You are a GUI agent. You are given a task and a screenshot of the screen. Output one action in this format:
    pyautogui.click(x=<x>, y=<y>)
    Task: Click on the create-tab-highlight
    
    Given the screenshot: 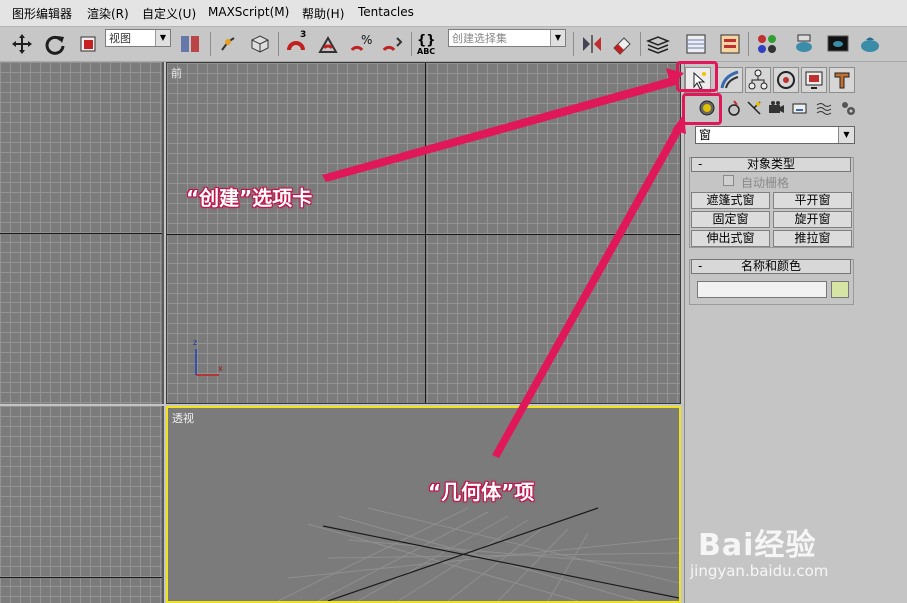 What is the action you would take?
    pyautogui.click(x=697, y=76)
    